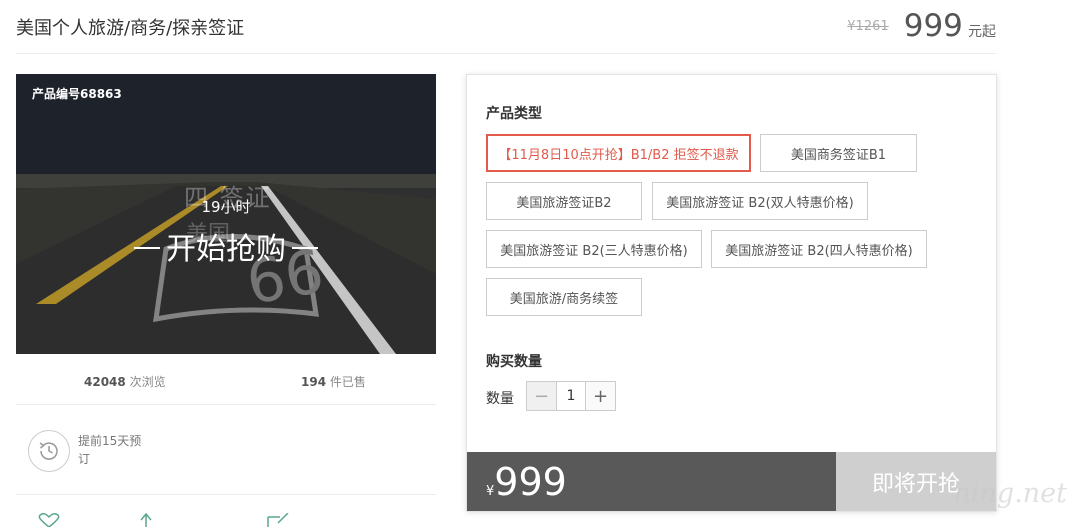  What do you see at coordinates (77, 93) in the screenshot?
I see `product-code: 产品编号68863` at bounding box center [77, 93].